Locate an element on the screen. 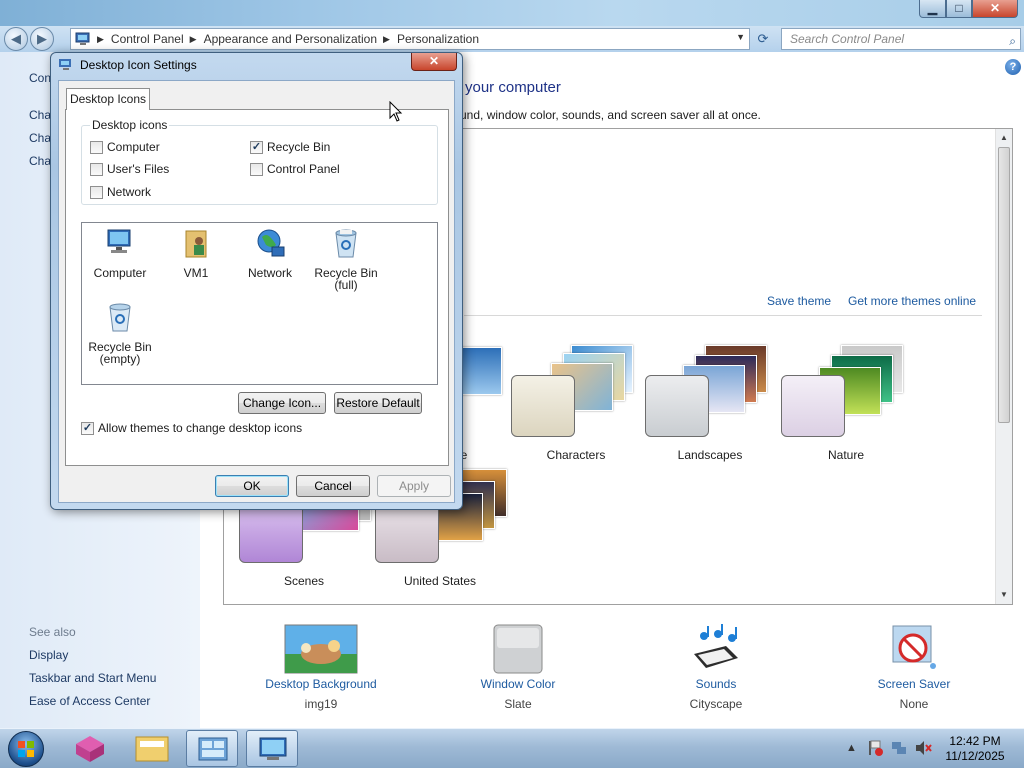  checkbox-label: User's Files is located at coordinates (138, 169).